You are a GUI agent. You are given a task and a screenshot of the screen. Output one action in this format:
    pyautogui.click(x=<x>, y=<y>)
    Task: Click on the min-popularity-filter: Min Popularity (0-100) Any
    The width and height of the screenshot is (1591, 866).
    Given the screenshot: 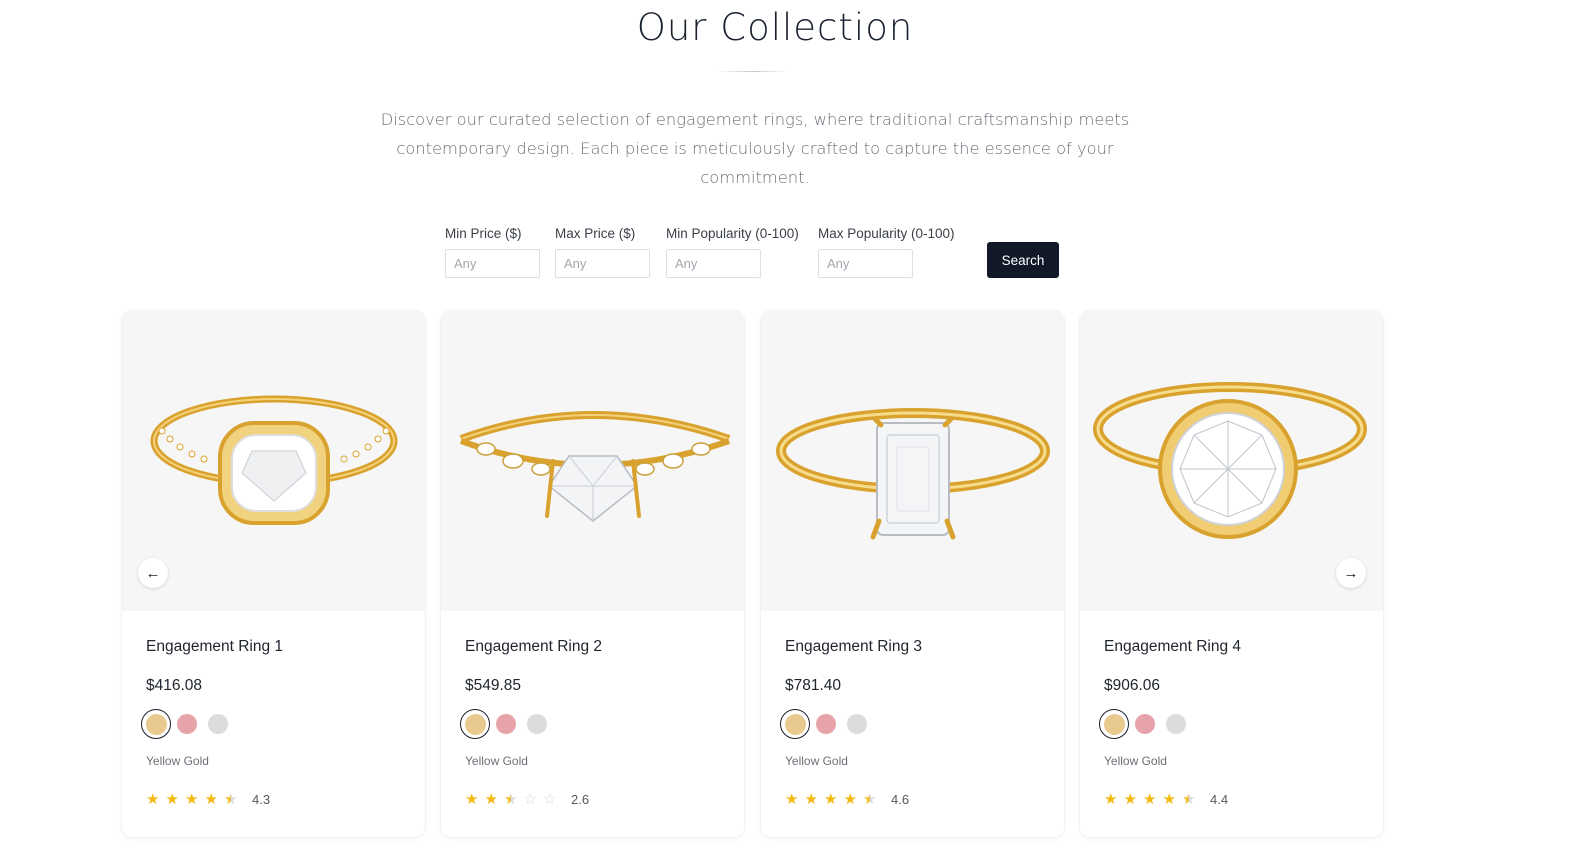 What is the action you would take?
    pyautogui.click(x=732, y=252)
    